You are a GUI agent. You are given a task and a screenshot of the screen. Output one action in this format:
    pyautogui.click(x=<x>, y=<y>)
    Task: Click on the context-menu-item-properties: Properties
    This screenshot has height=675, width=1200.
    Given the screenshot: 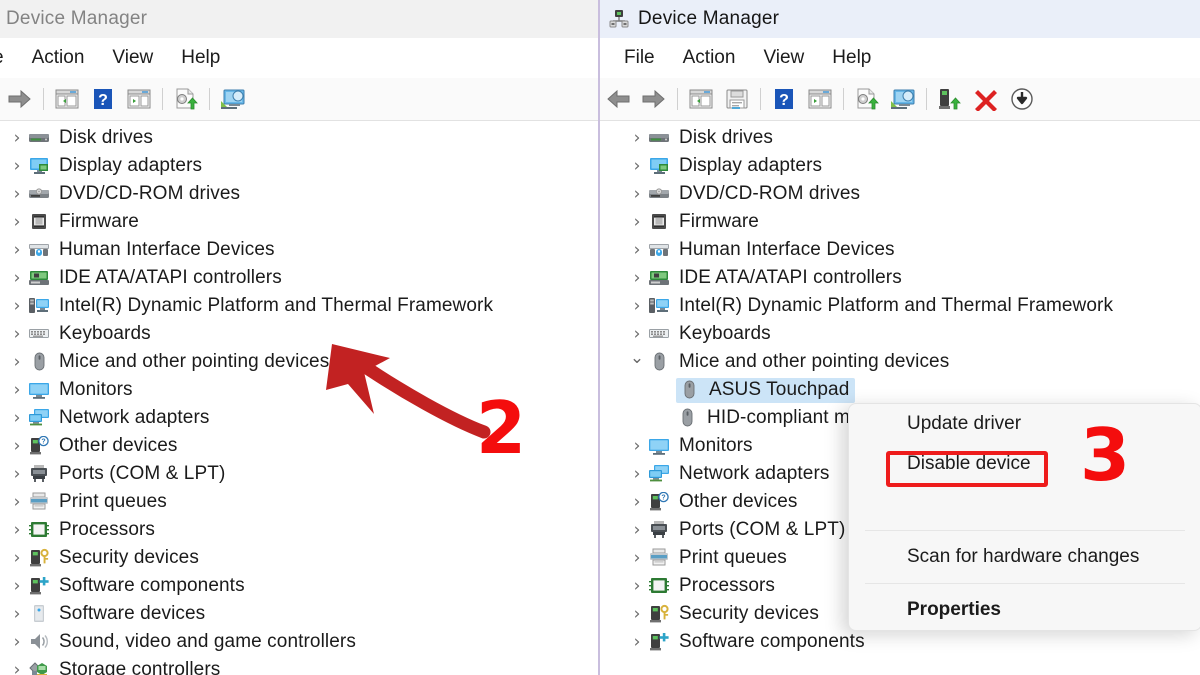 What is the action you would take?
    pyautogui.click(x=1024, y=610)
    